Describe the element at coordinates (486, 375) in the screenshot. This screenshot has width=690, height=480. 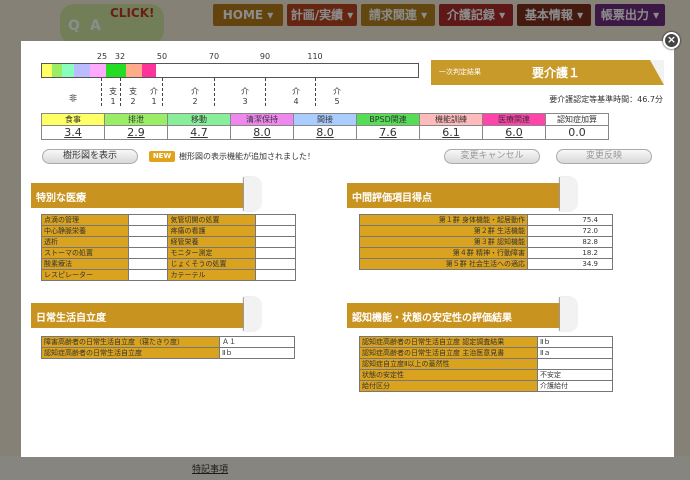
I see `table-row: 状態の安定性 不安定` at that location.